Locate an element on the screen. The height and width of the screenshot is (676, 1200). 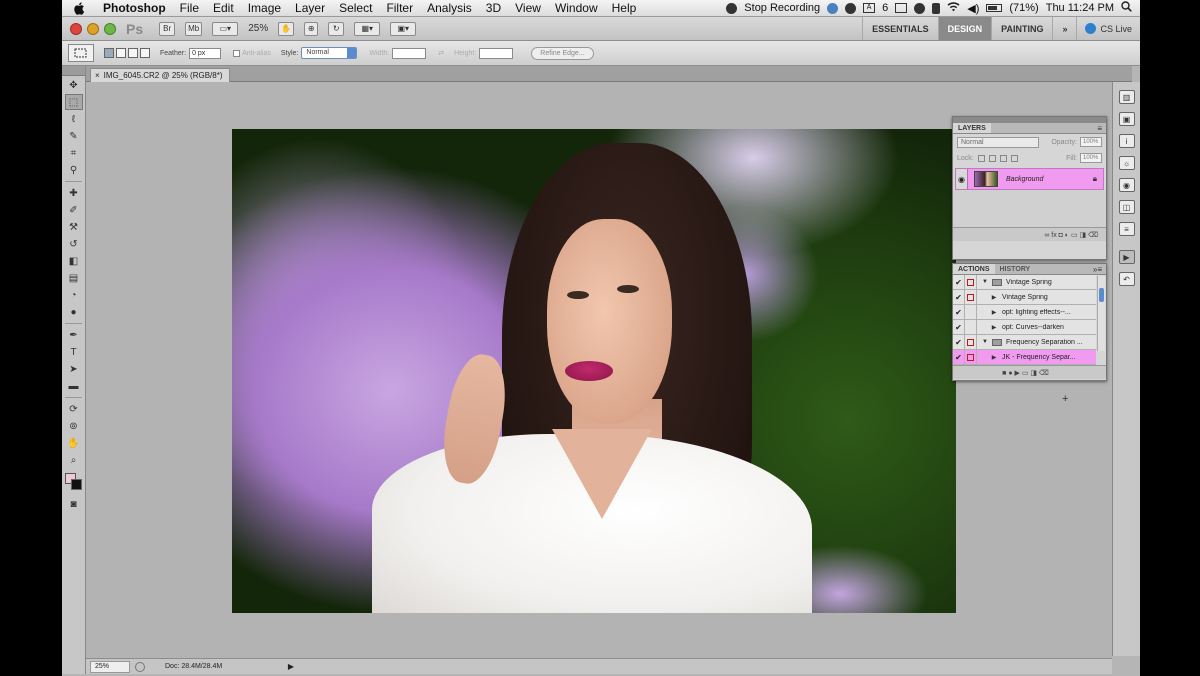
channels-panel-icon: ≡ is located at coordinates (1126, 229).